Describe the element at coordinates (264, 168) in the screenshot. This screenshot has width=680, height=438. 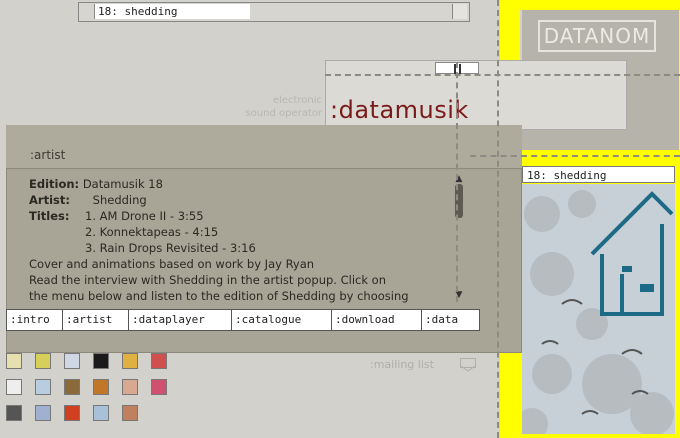
I see `divider` at that location.